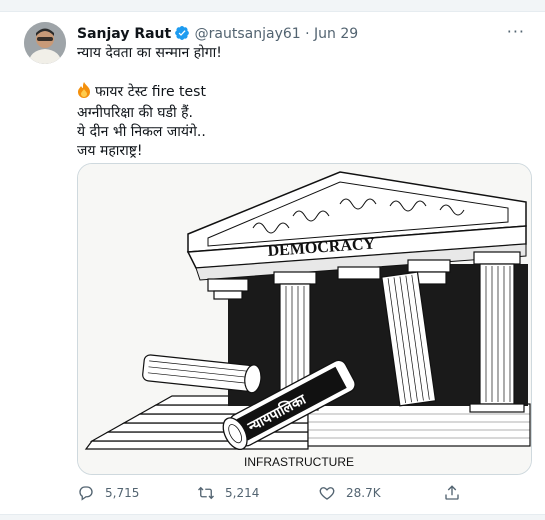  I want to click on retweet-count: 5,214, so click(242, 493).